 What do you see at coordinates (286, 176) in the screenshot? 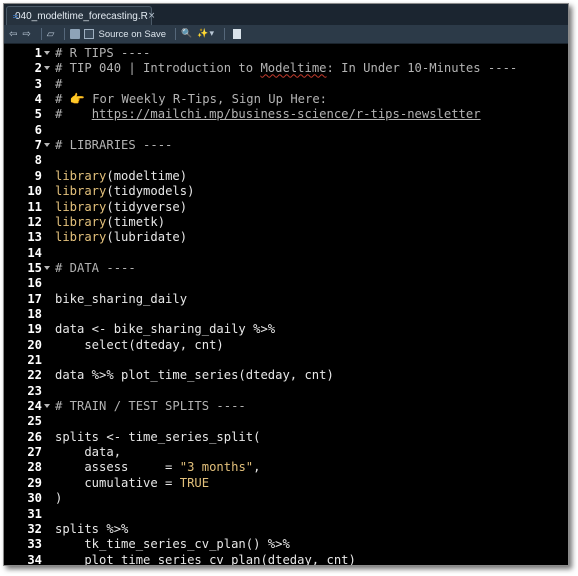
I see `code-line: 9 library(modeltime)` at bounding box center [286, 176].